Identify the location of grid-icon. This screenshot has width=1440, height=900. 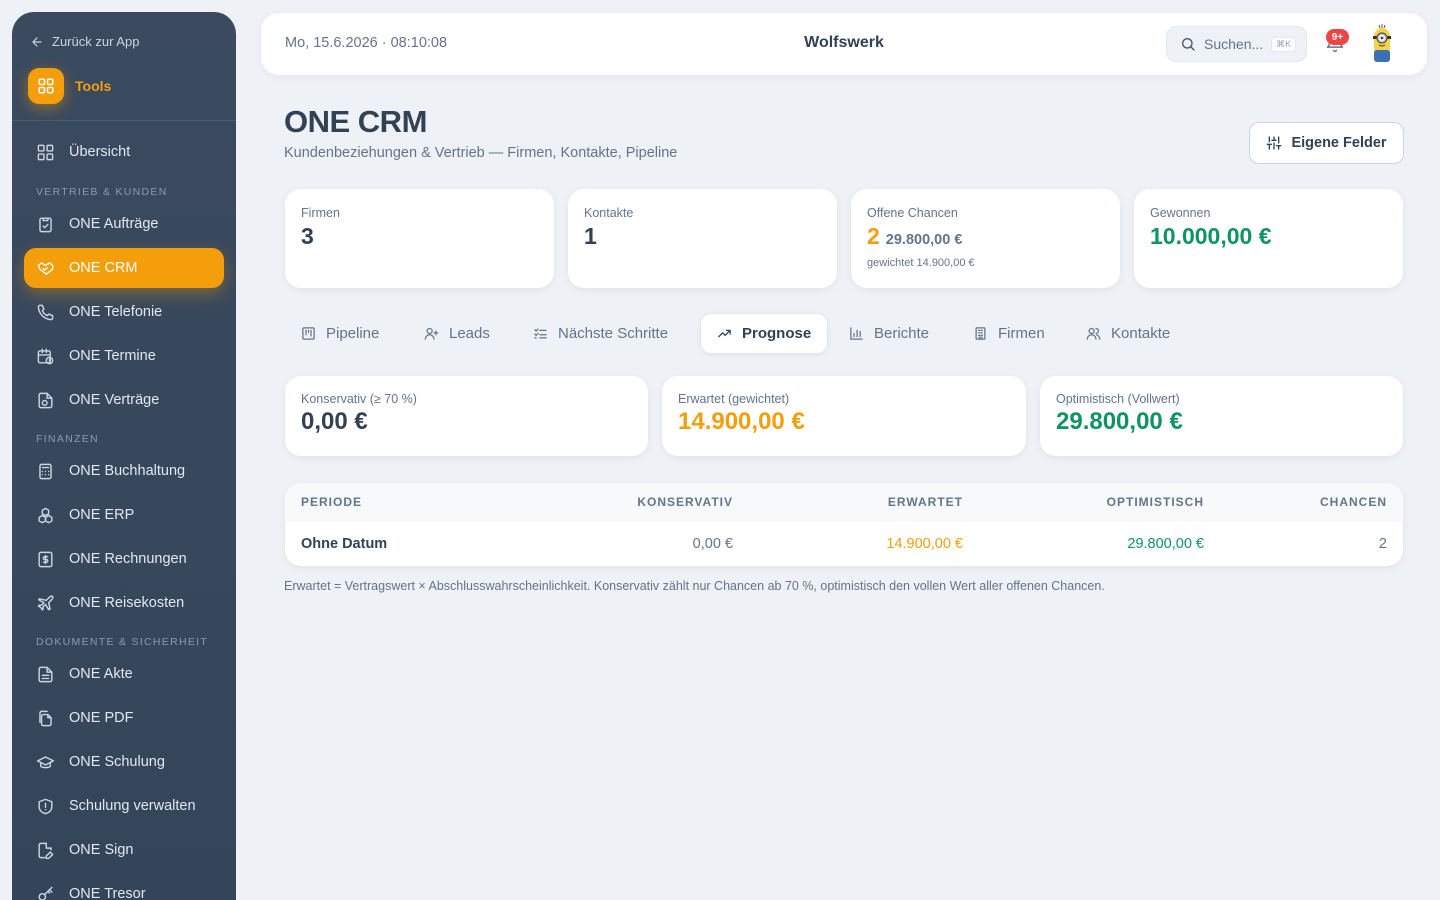
(46, 86).